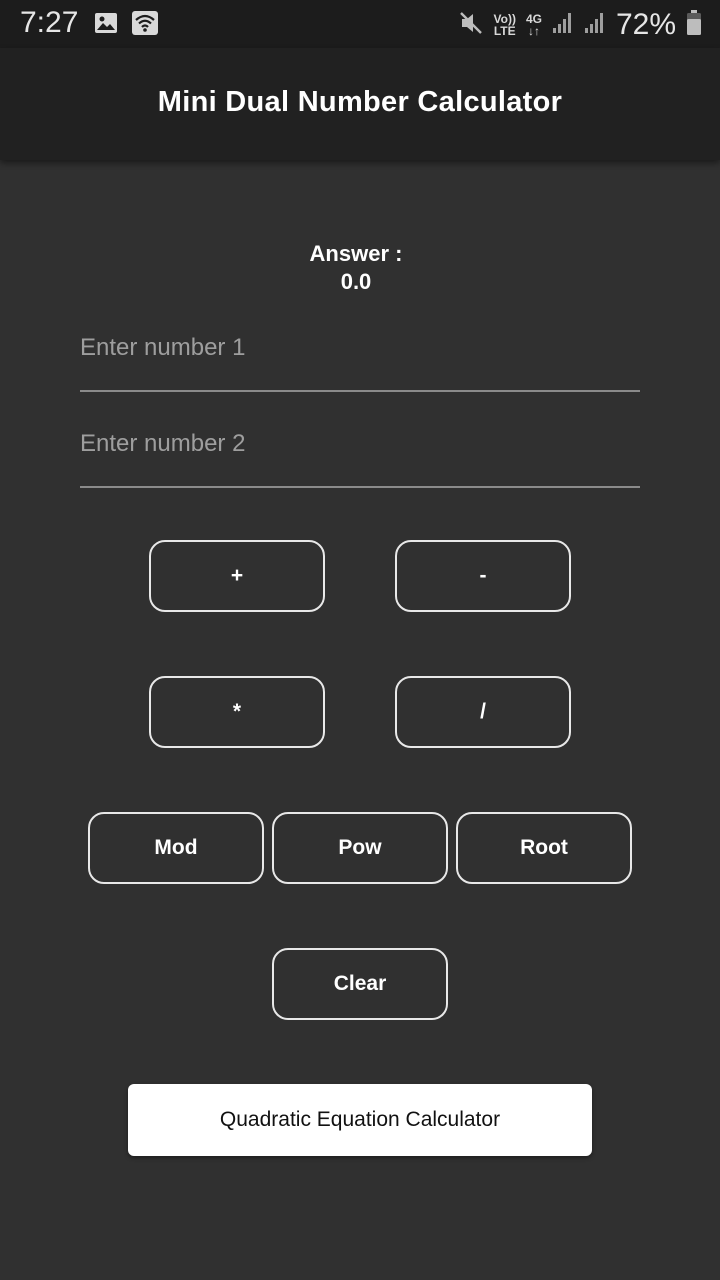  I want to click on answer-value: 0.0, so click(356, 281).